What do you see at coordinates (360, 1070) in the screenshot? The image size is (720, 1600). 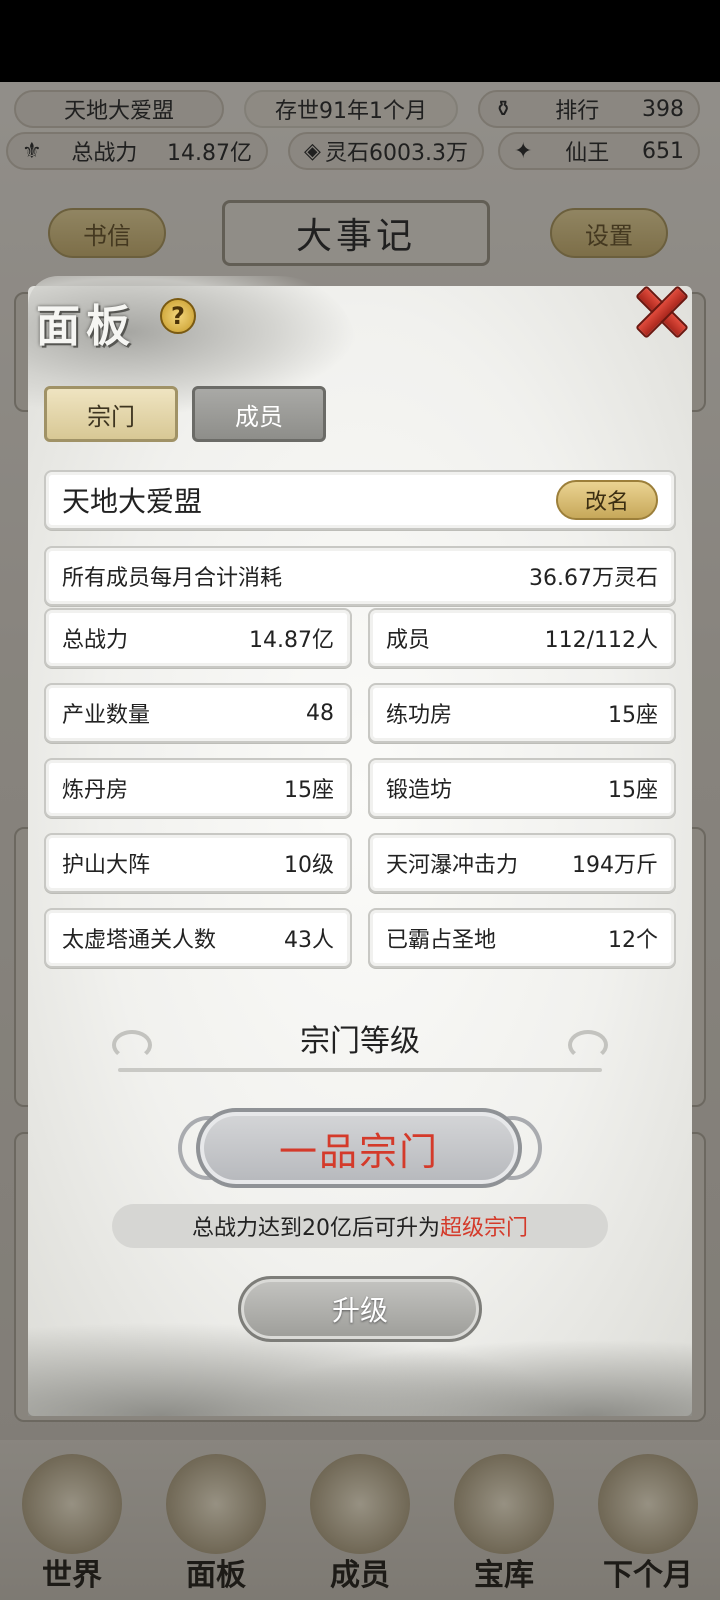 I see `divider-line` at bounding box center [360, 1070].